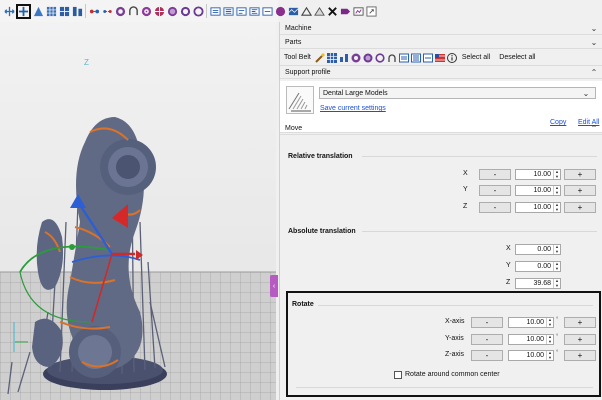 This screenshot has width=602, height=400. What do you see at coordinates (294, 128) in the screenshot?
I see `section-move-label: Move` at bounding box center [294, 128].